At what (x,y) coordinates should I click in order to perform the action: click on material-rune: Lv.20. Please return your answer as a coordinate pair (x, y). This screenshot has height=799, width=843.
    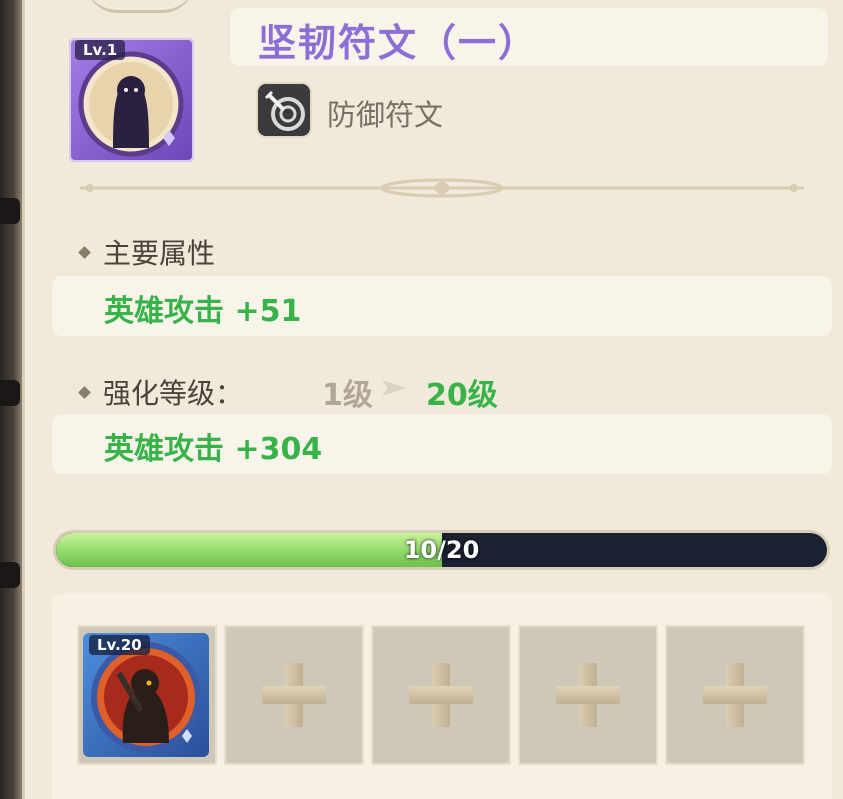
    Looking at the image, I should click on (146, 695).